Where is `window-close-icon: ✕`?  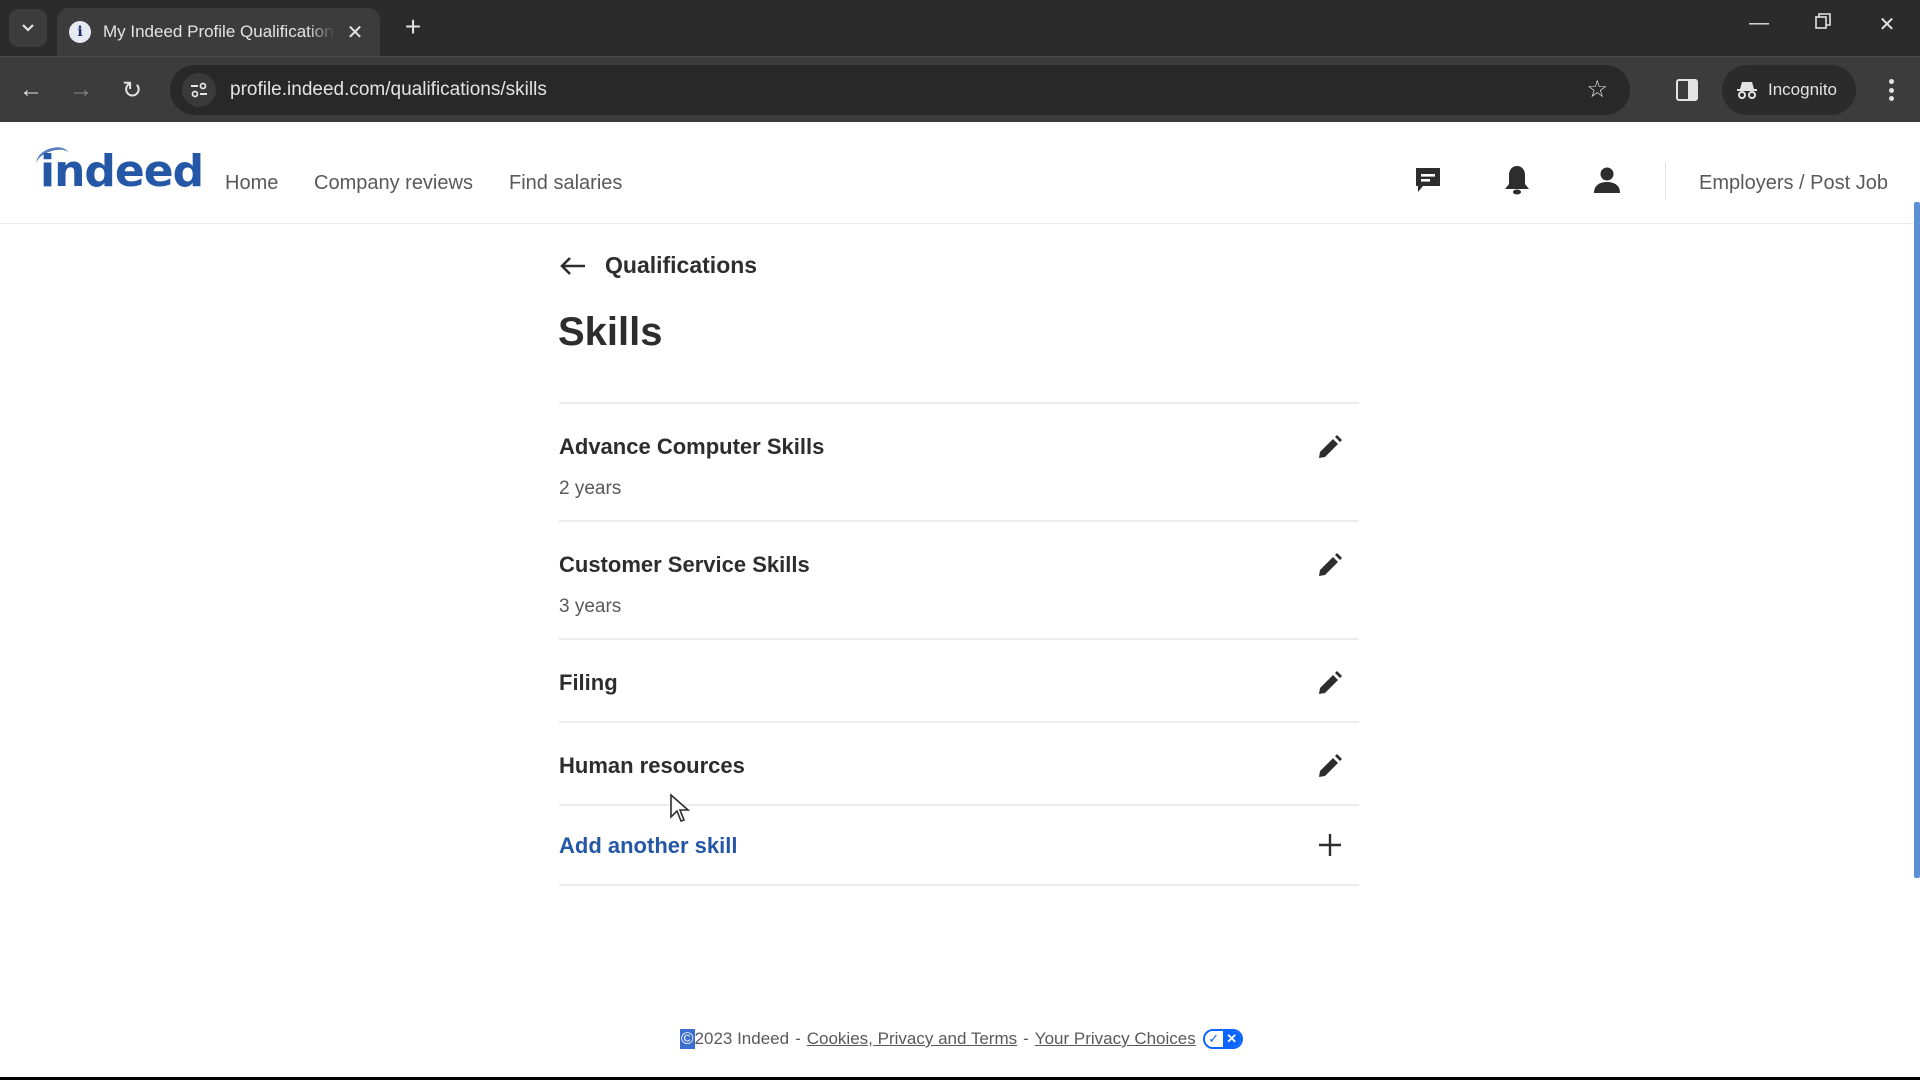 window-close-icon: ✕ is located at coordinates (1887, 24).